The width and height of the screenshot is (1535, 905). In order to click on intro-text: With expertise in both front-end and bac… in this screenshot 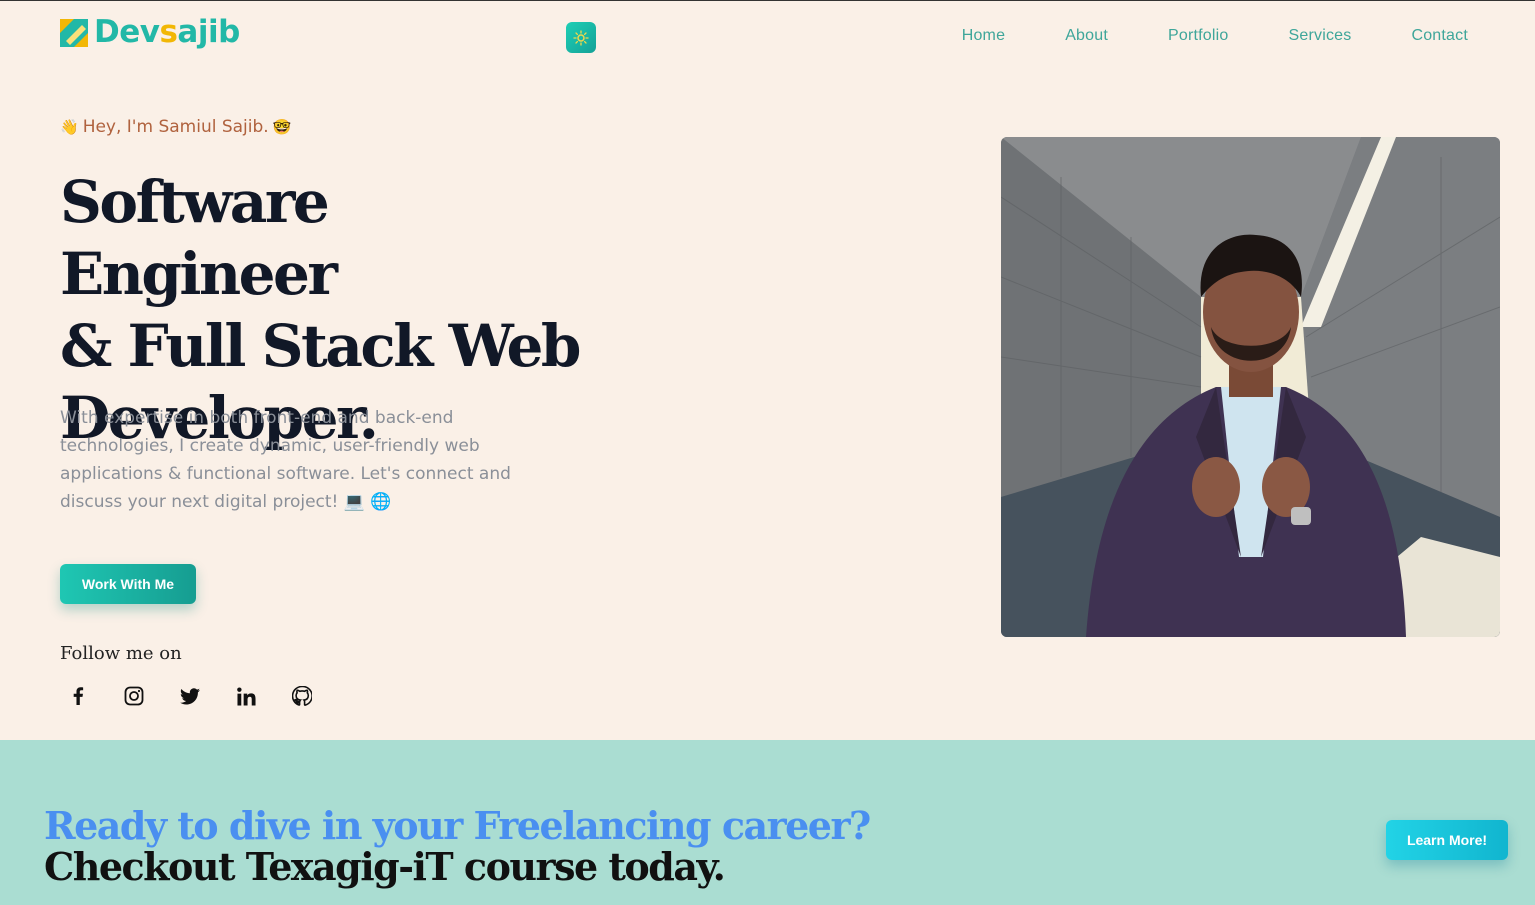, I will do `click(285, 460)`.